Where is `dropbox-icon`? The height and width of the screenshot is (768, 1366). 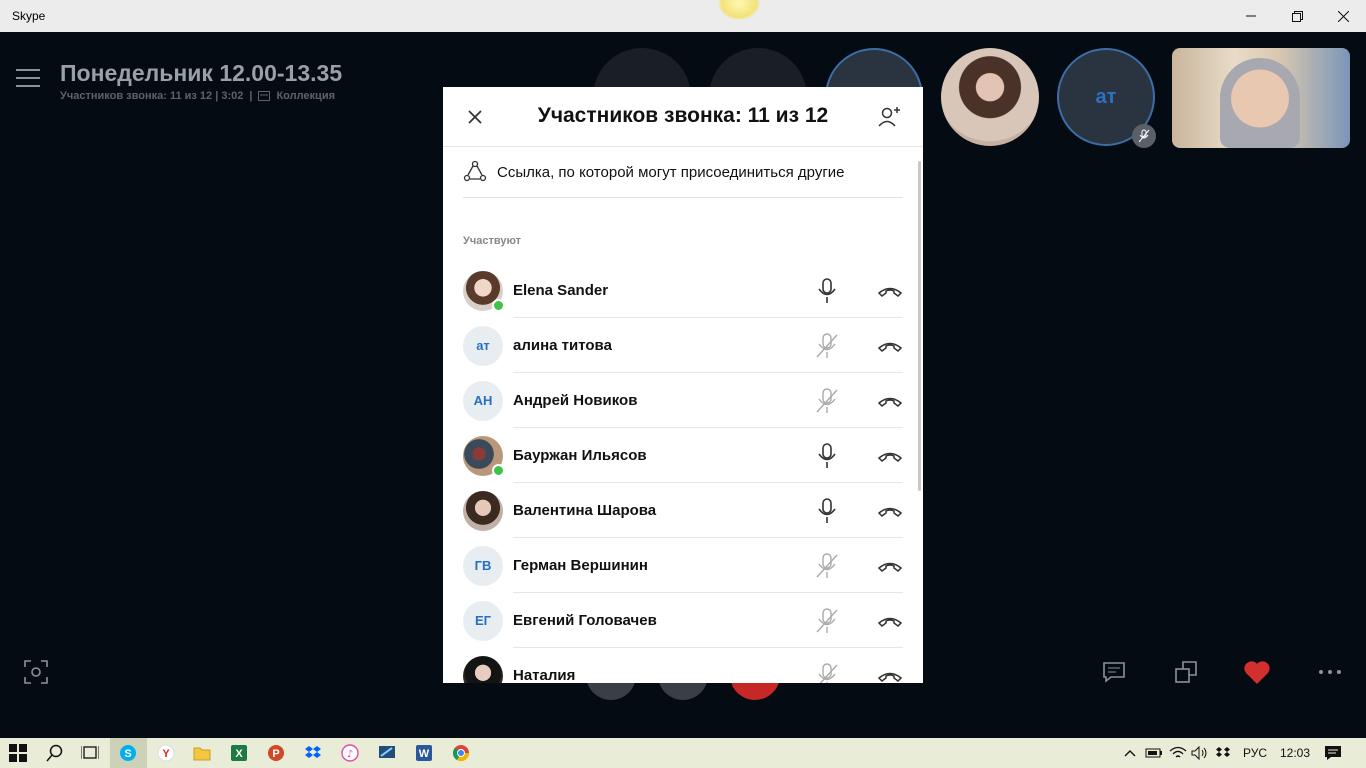 dropbox-icon is located at coordinates (313, 753).